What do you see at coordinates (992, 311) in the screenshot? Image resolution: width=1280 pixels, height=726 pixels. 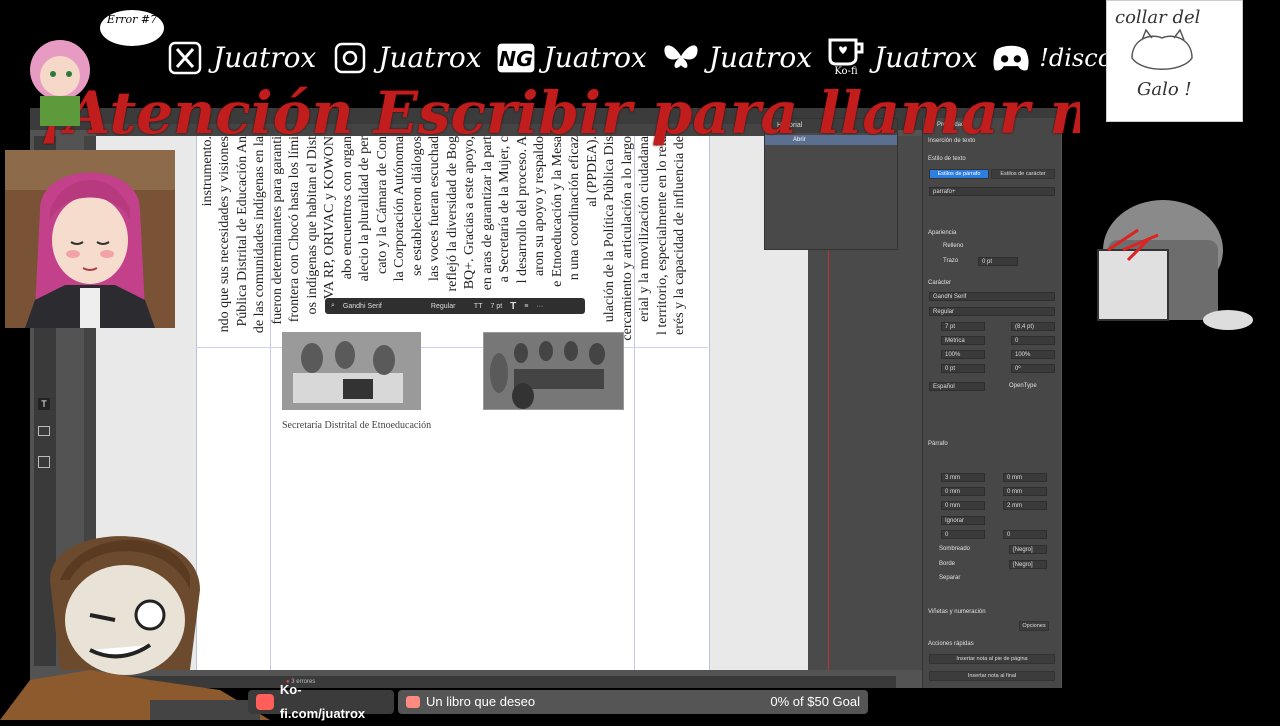 I see `font-style-dropdown: Regular` at bounding box center [992, 311].